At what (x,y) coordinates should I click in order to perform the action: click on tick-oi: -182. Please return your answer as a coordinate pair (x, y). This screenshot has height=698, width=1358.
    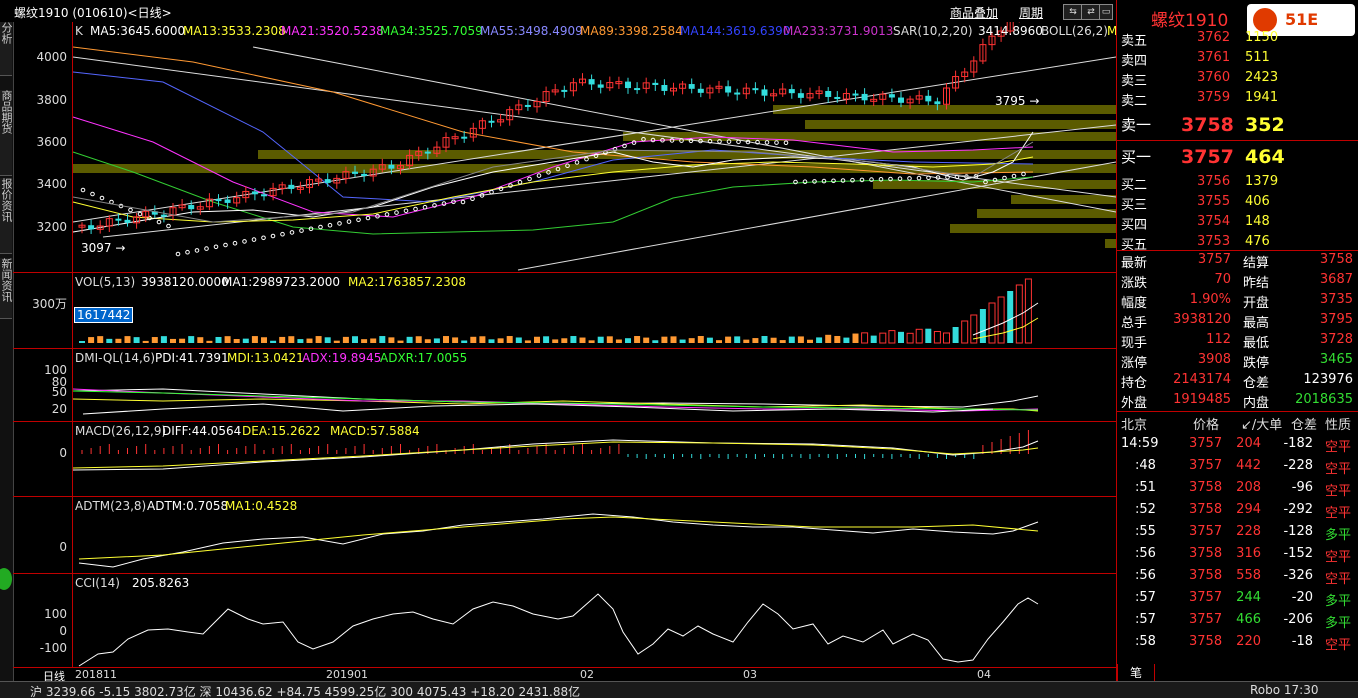
    Looking at the image, I should click on (1298, 443).